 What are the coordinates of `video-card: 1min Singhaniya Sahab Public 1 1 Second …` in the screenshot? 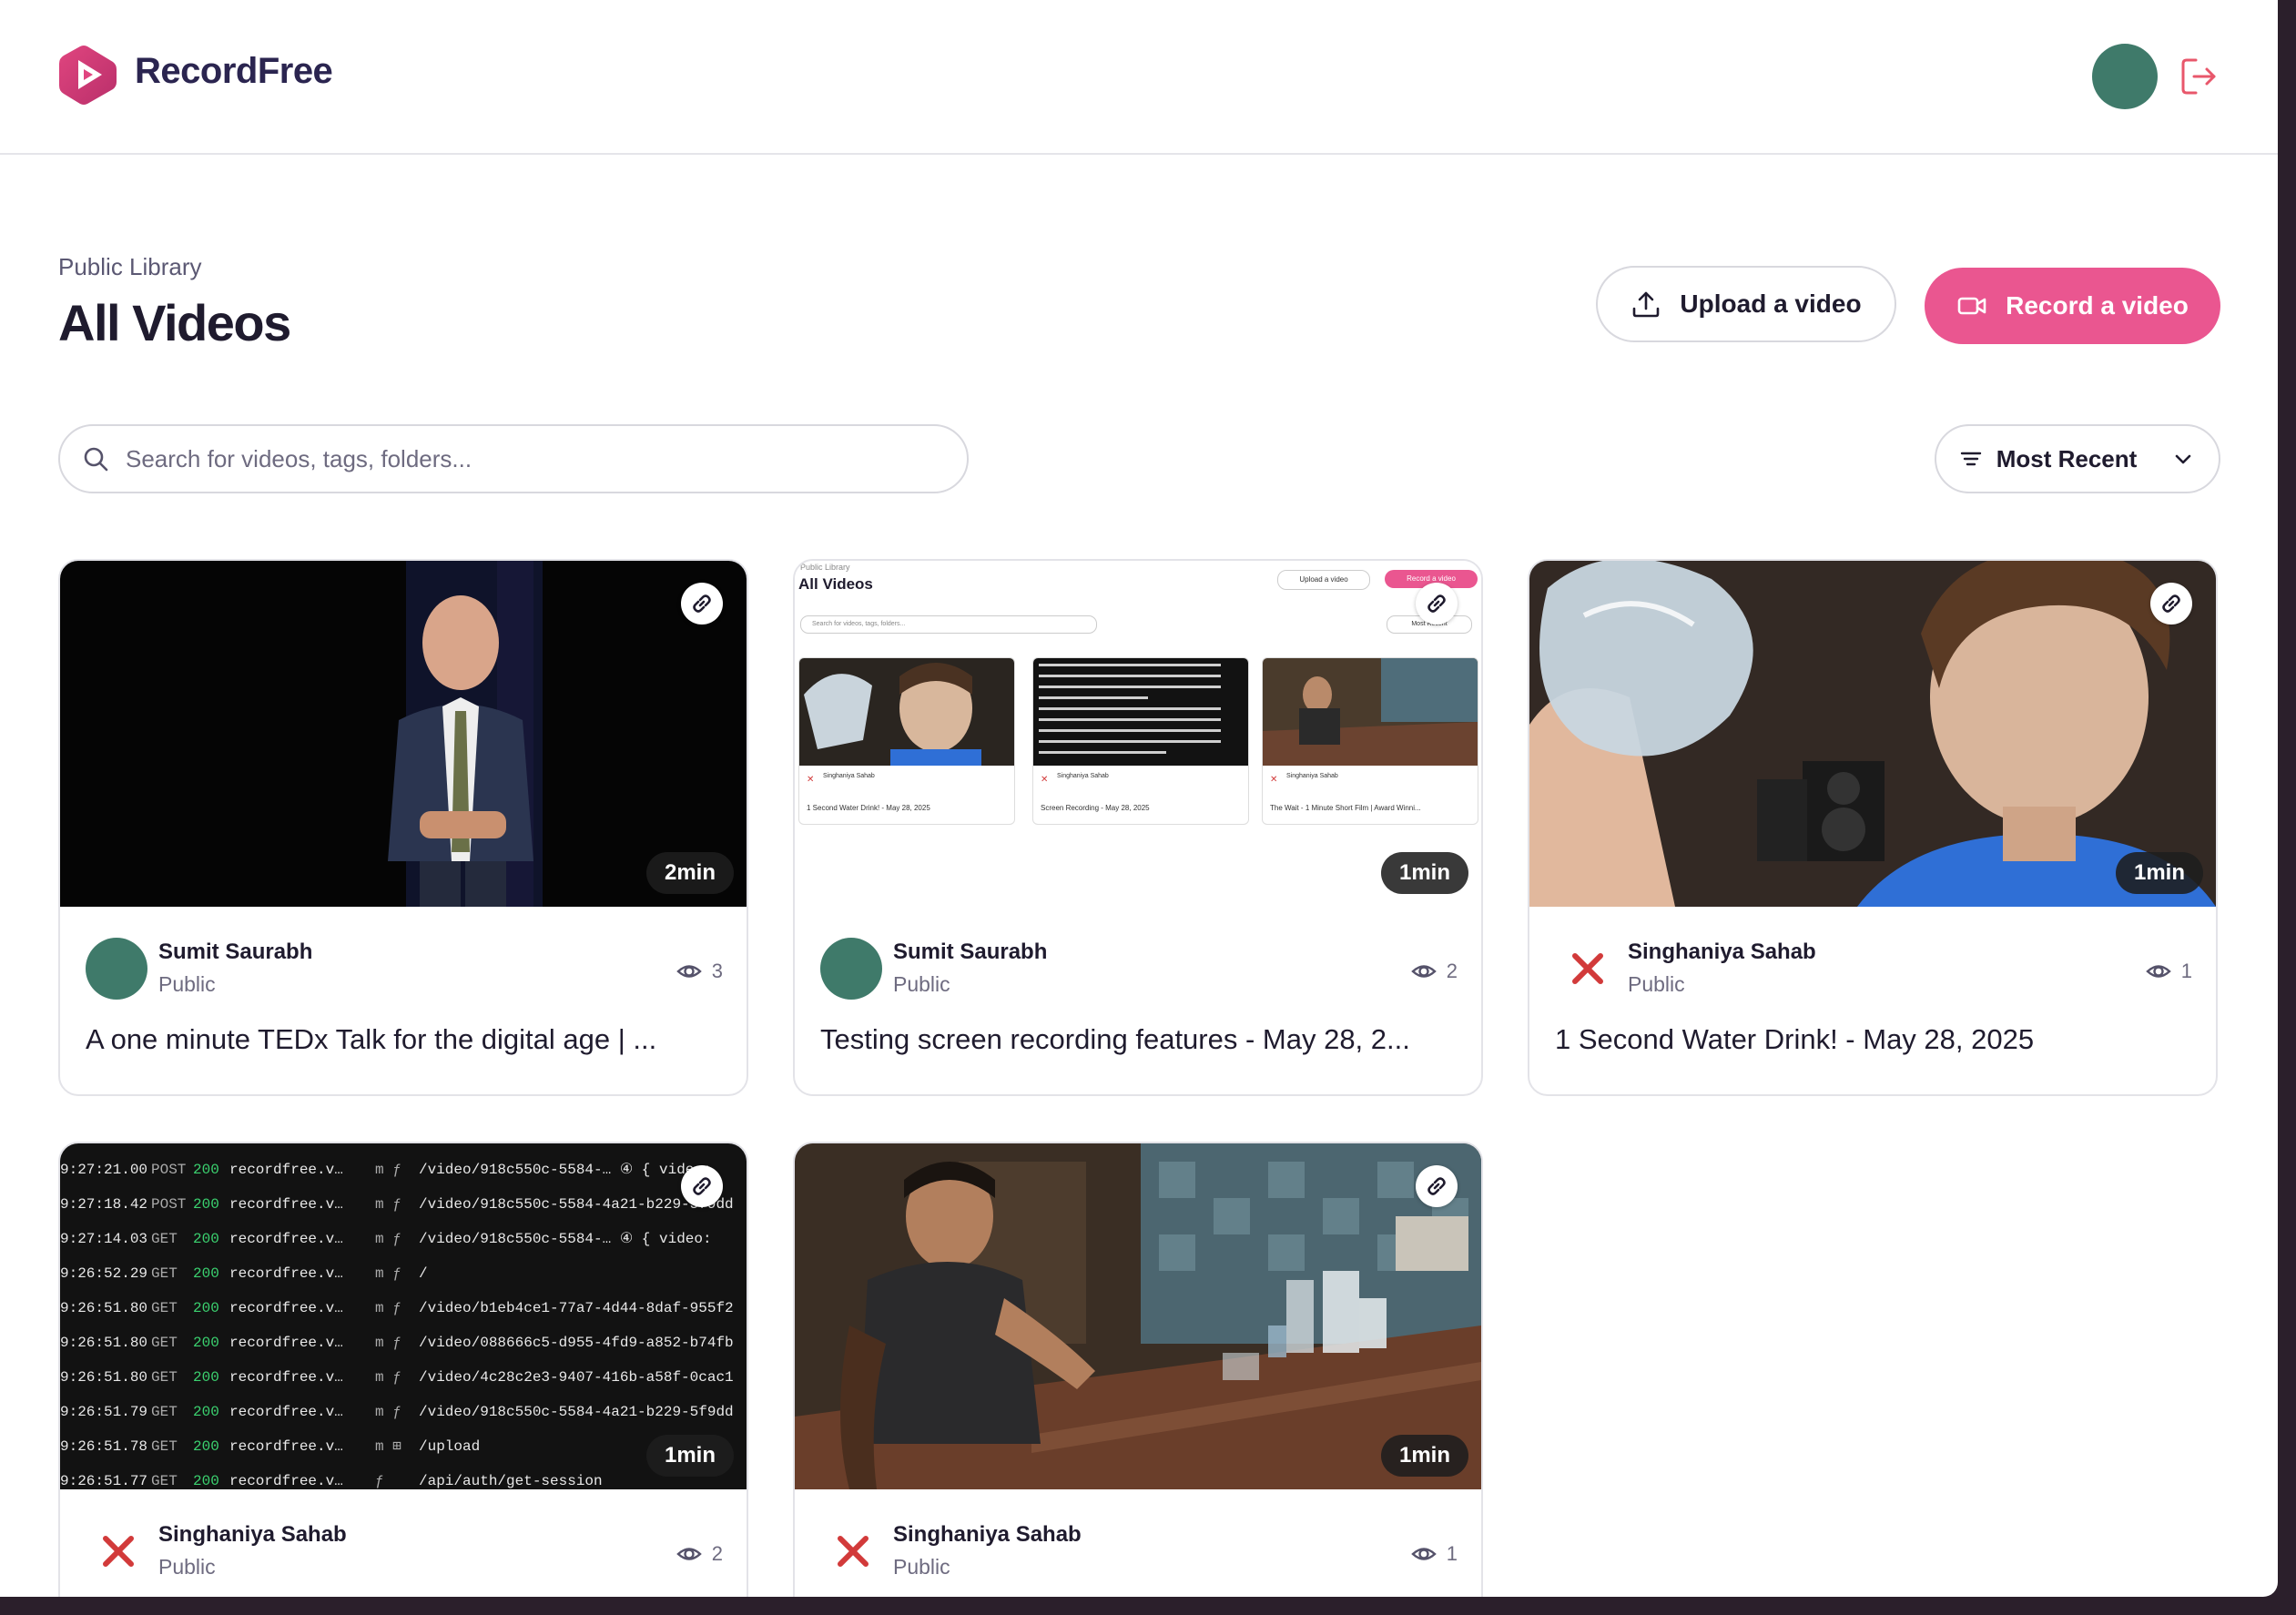 It's located at (1873, 828).